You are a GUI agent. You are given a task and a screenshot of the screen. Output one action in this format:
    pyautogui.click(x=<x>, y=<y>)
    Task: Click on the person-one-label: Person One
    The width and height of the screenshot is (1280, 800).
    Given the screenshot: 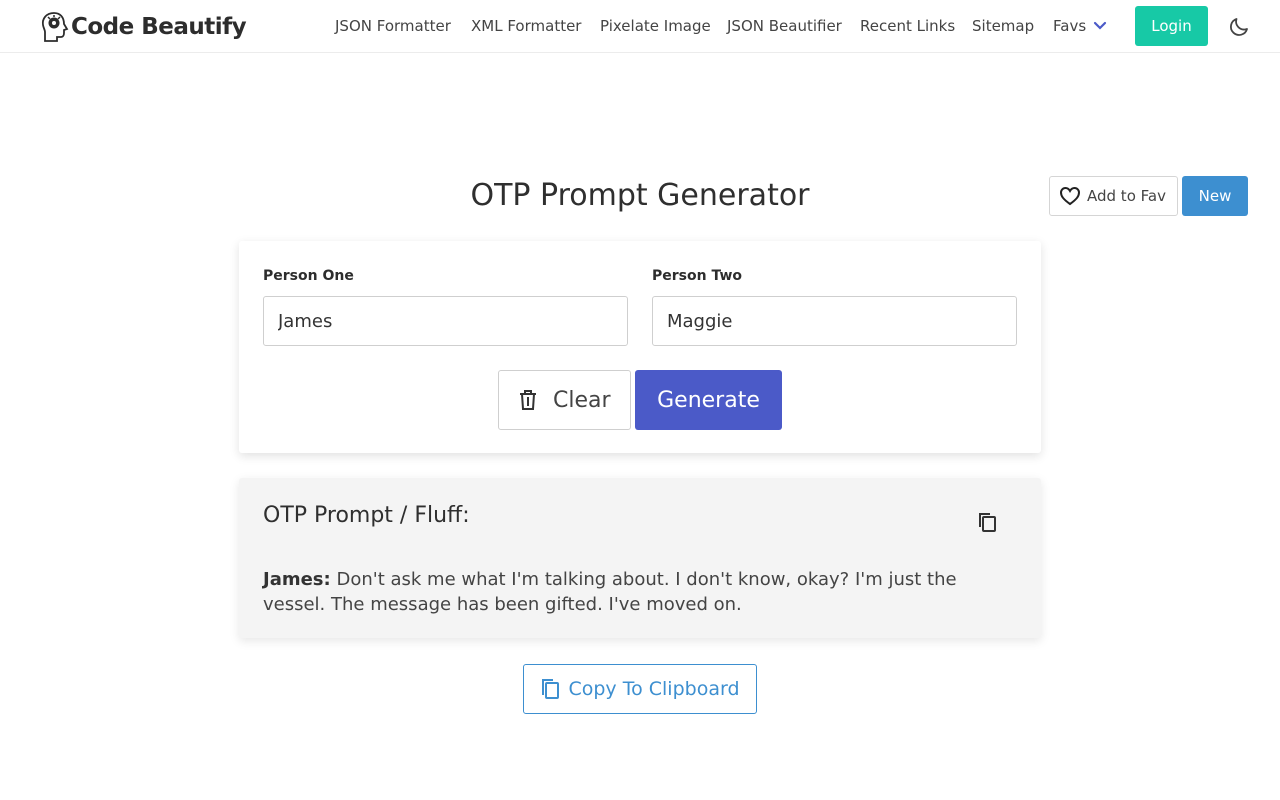 What is the action you would take?
    pyautogui.click(x=308, y=276)
    